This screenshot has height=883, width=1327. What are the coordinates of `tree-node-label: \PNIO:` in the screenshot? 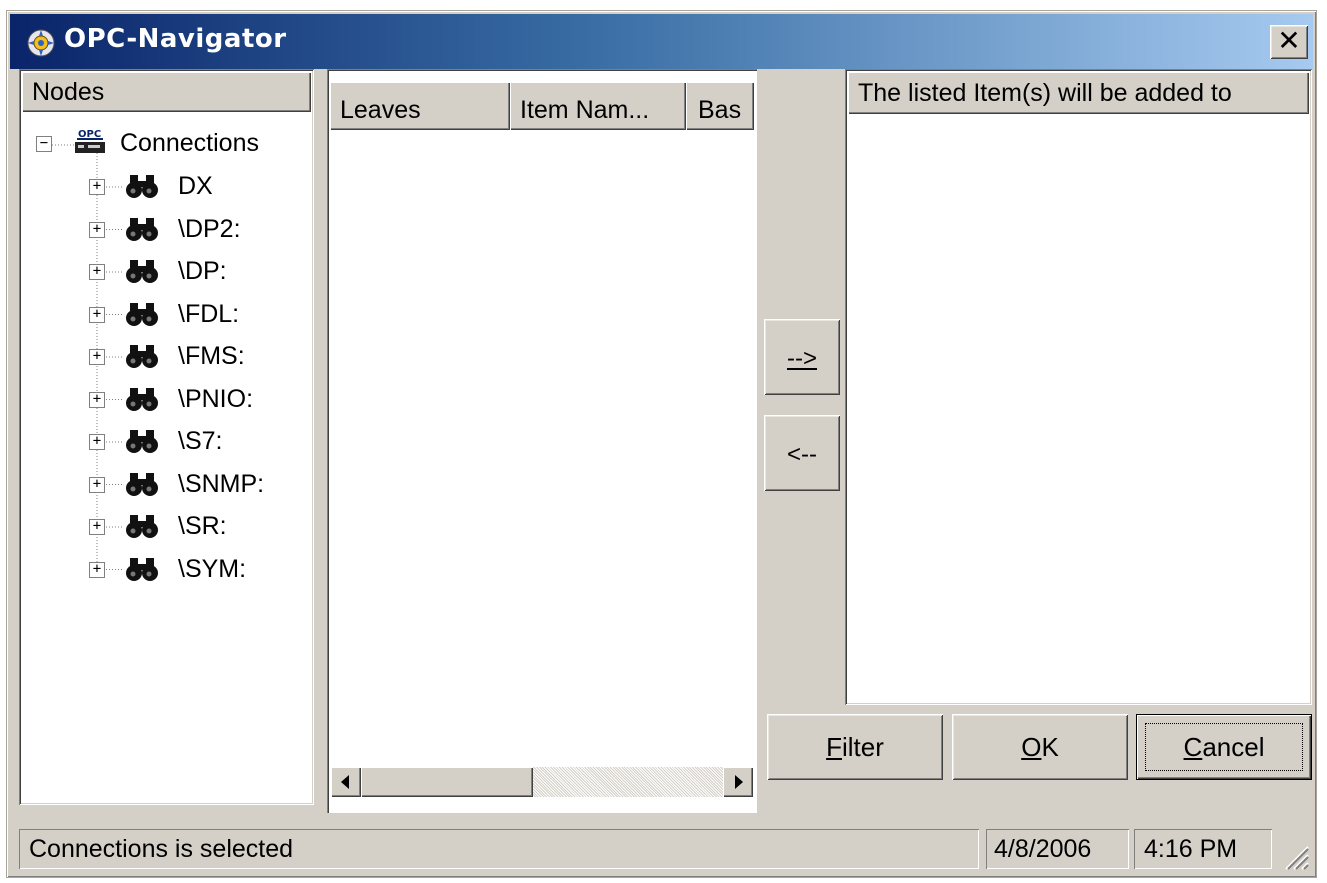 It's located at (216, 398).